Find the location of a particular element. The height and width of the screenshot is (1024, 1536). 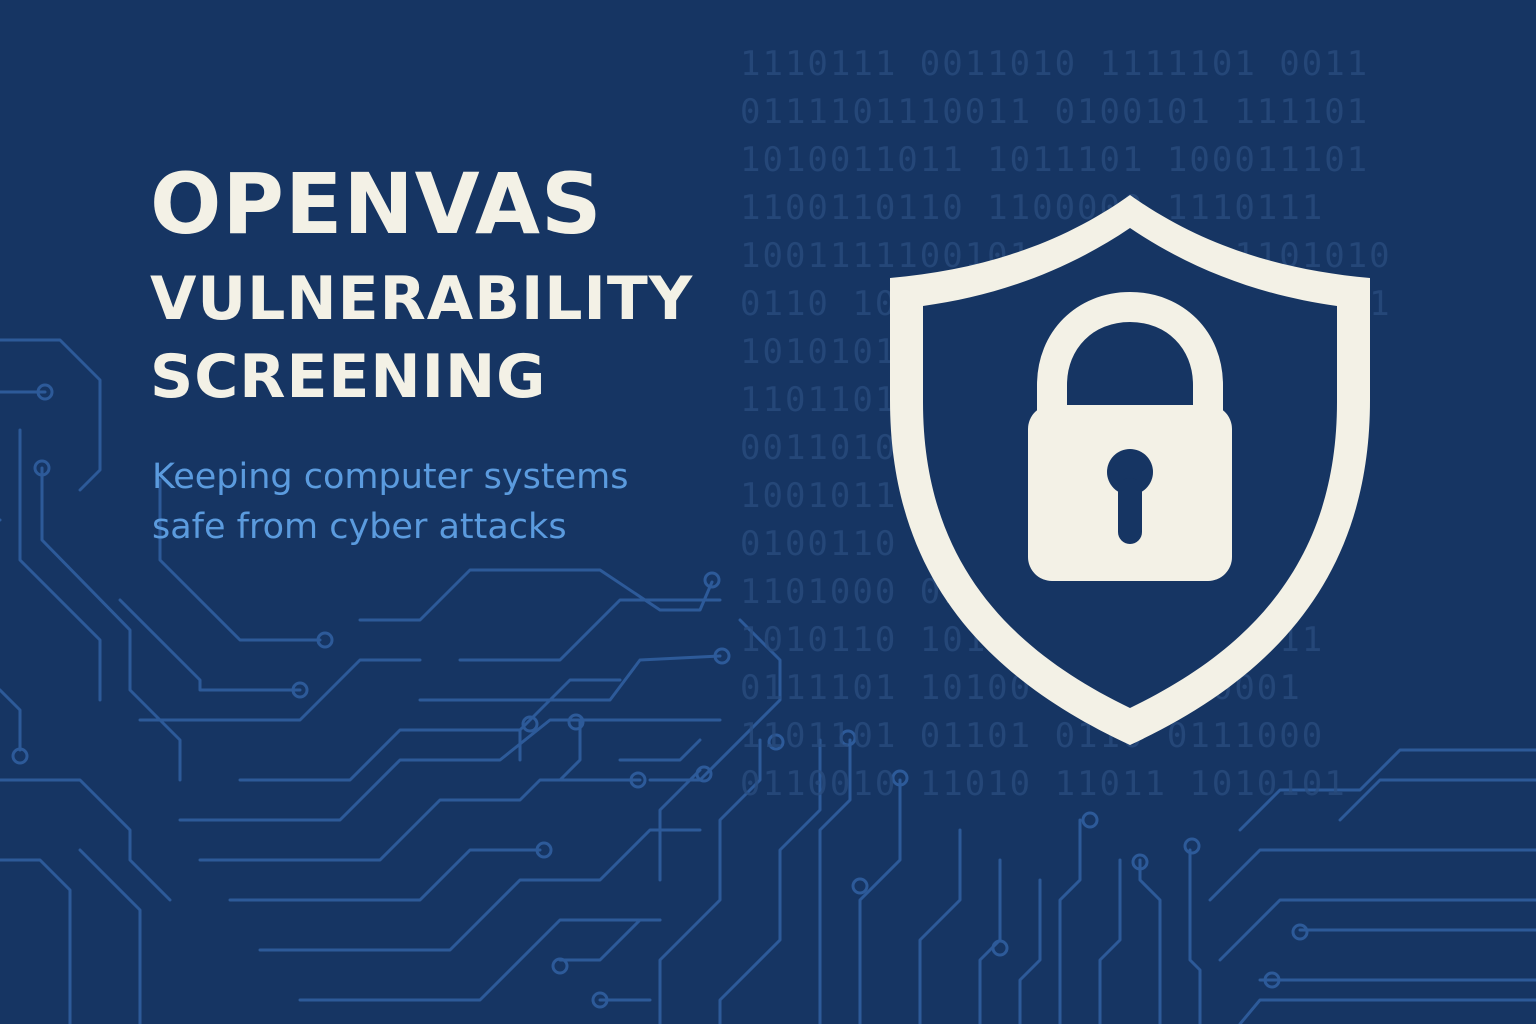

headline-line-3: SCREENING is located at coordinates (348, 377).